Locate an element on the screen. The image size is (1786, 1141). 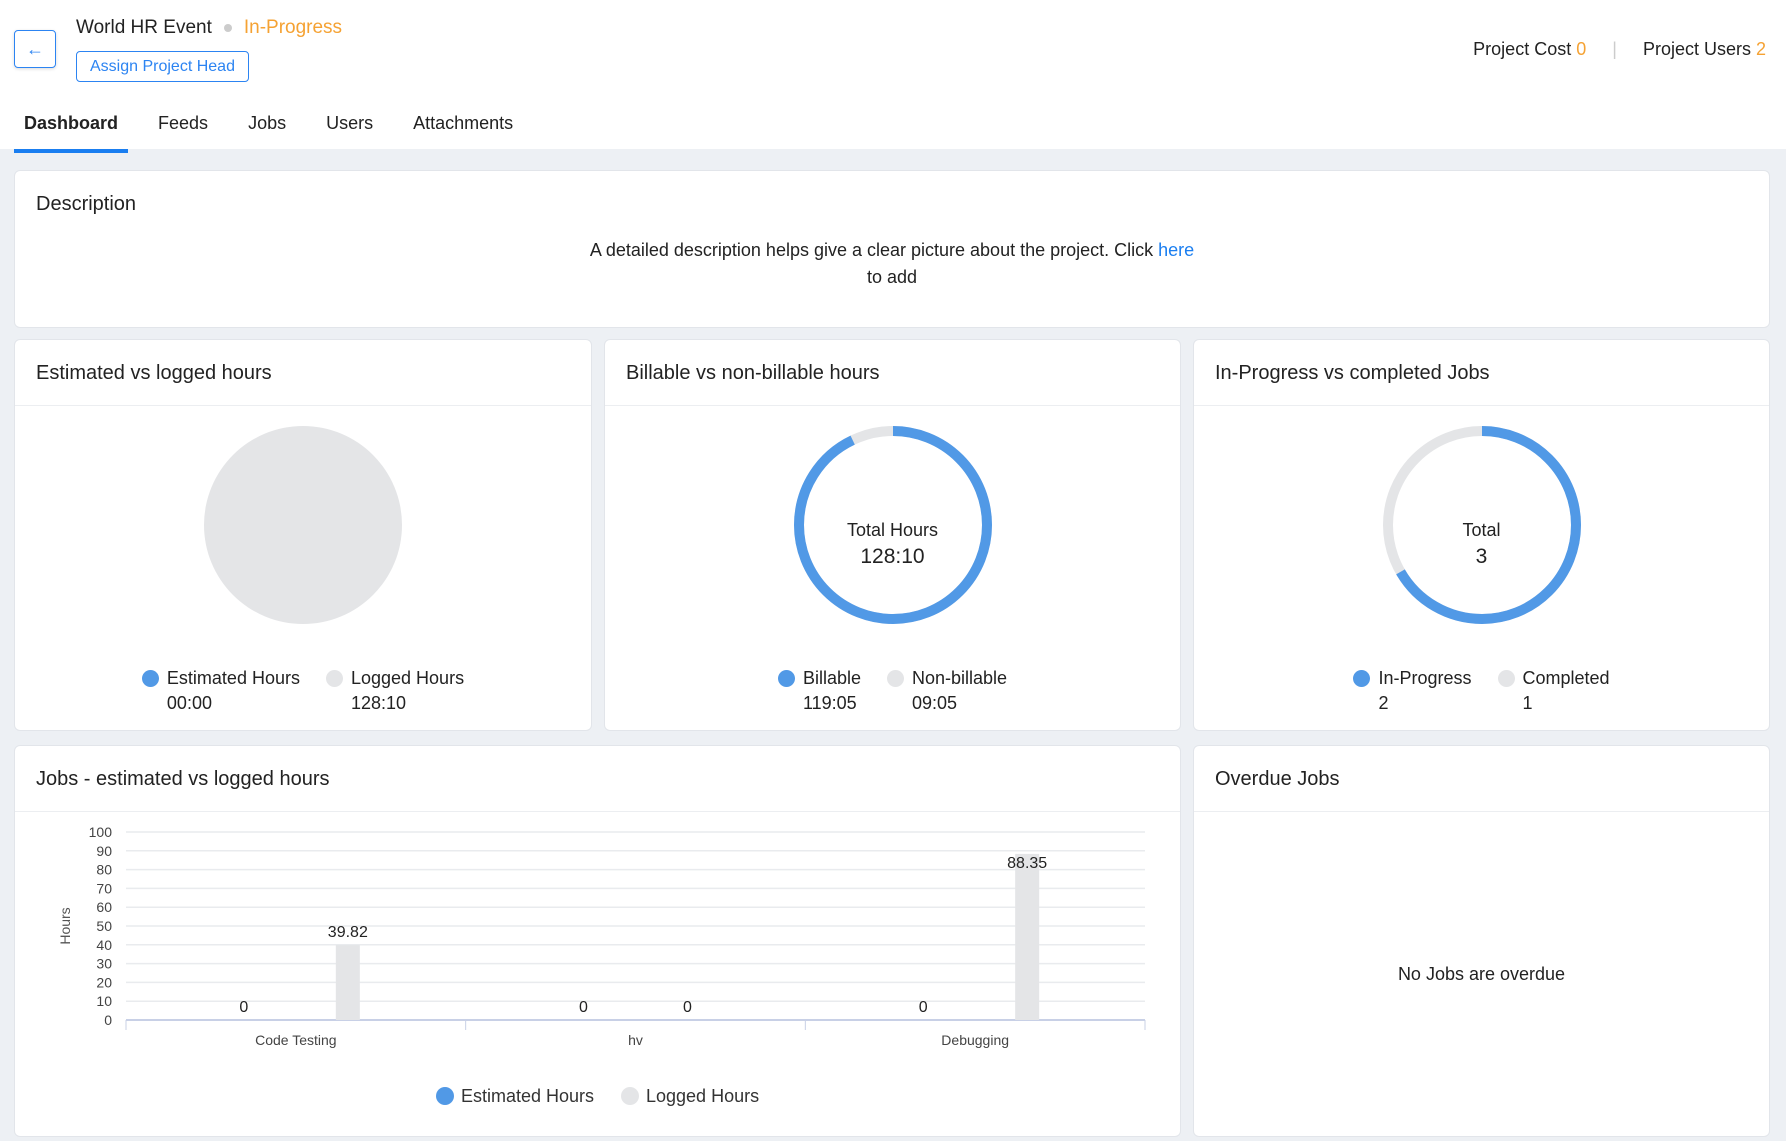
card-title: Jobs - estimated vs logged hours is located at coordinates (597, 779).